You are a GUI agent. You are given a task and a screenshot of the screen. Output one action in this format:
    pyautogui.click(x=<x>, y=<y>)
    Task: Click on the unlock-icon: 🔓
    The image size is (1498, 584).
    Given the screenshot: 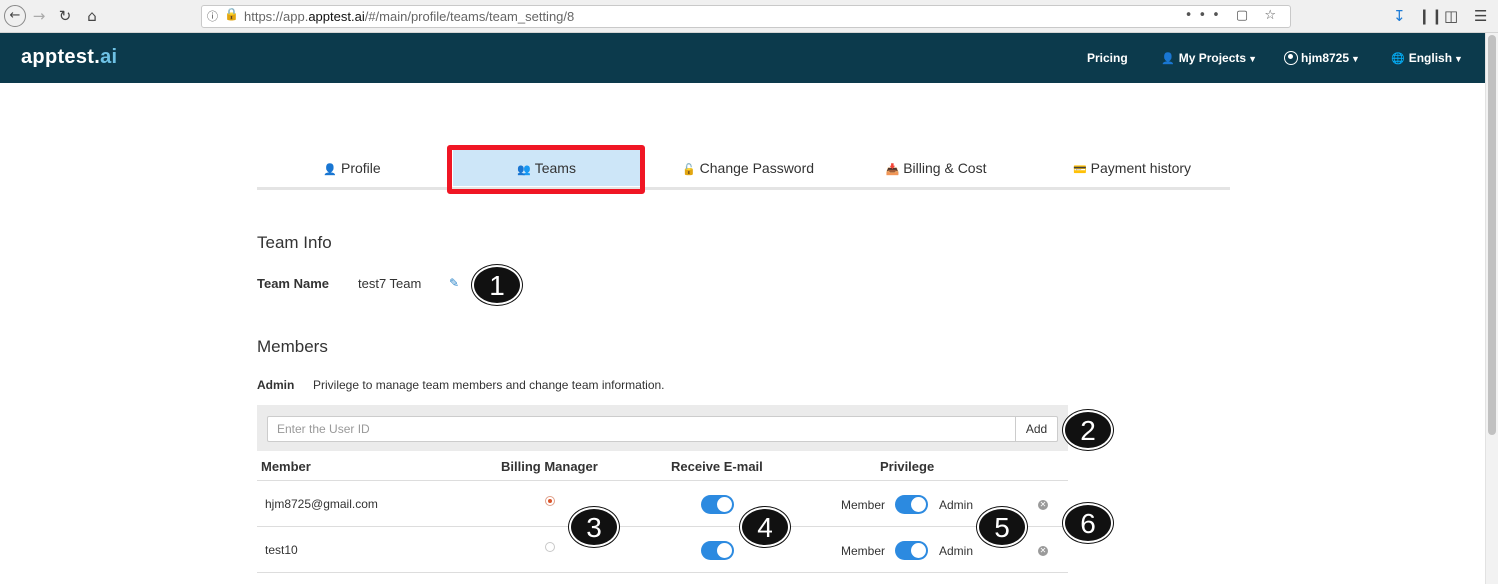 What is the action you would take?
    pyautogui.click(x=688, y=169)
    